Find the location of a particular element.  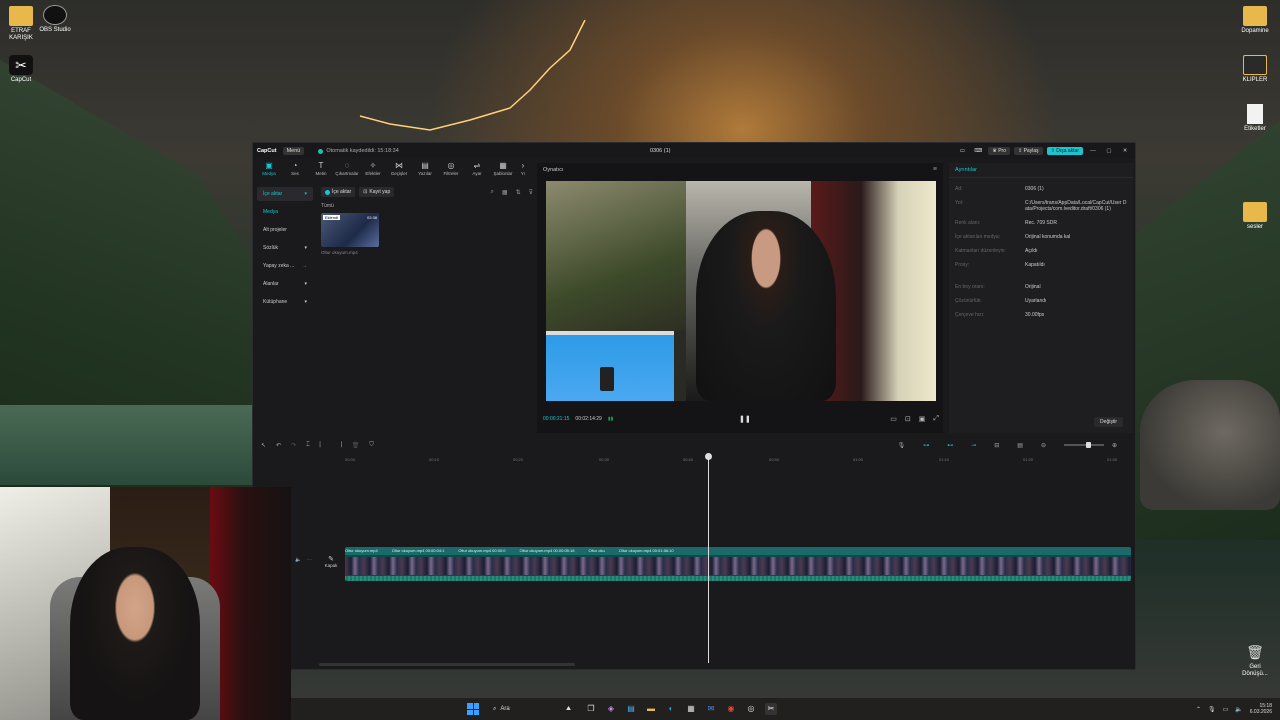

chrome-icon: ◉ is located at coordinates (731, 709).